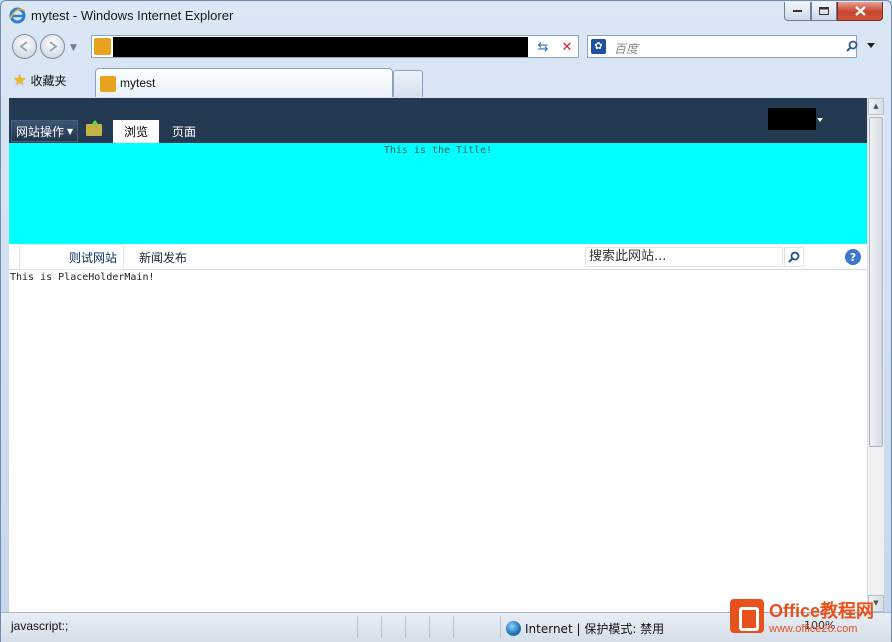 This screenshot has height=642, width=892. I want to click on vertical-scrollbar: ▲ ▼, so click(875, 355).